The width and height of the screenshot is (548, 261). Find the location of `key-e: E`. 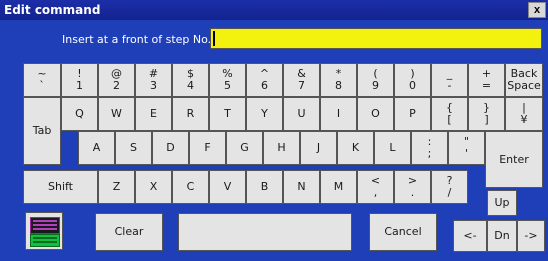

key-e: E is located at coordinates (153, 114).